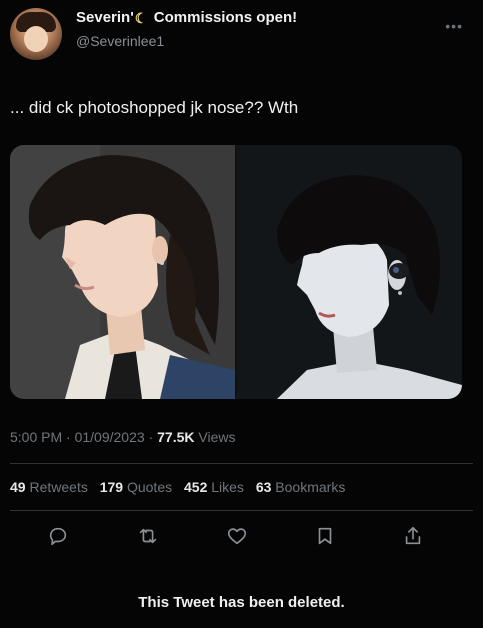 The height and width of the screenshot is (628, 483). What do you see at coordinates (141, 17) in the screenshot?
I see `crescent-moon-icon: ☾` at bounding box center [141, 17].